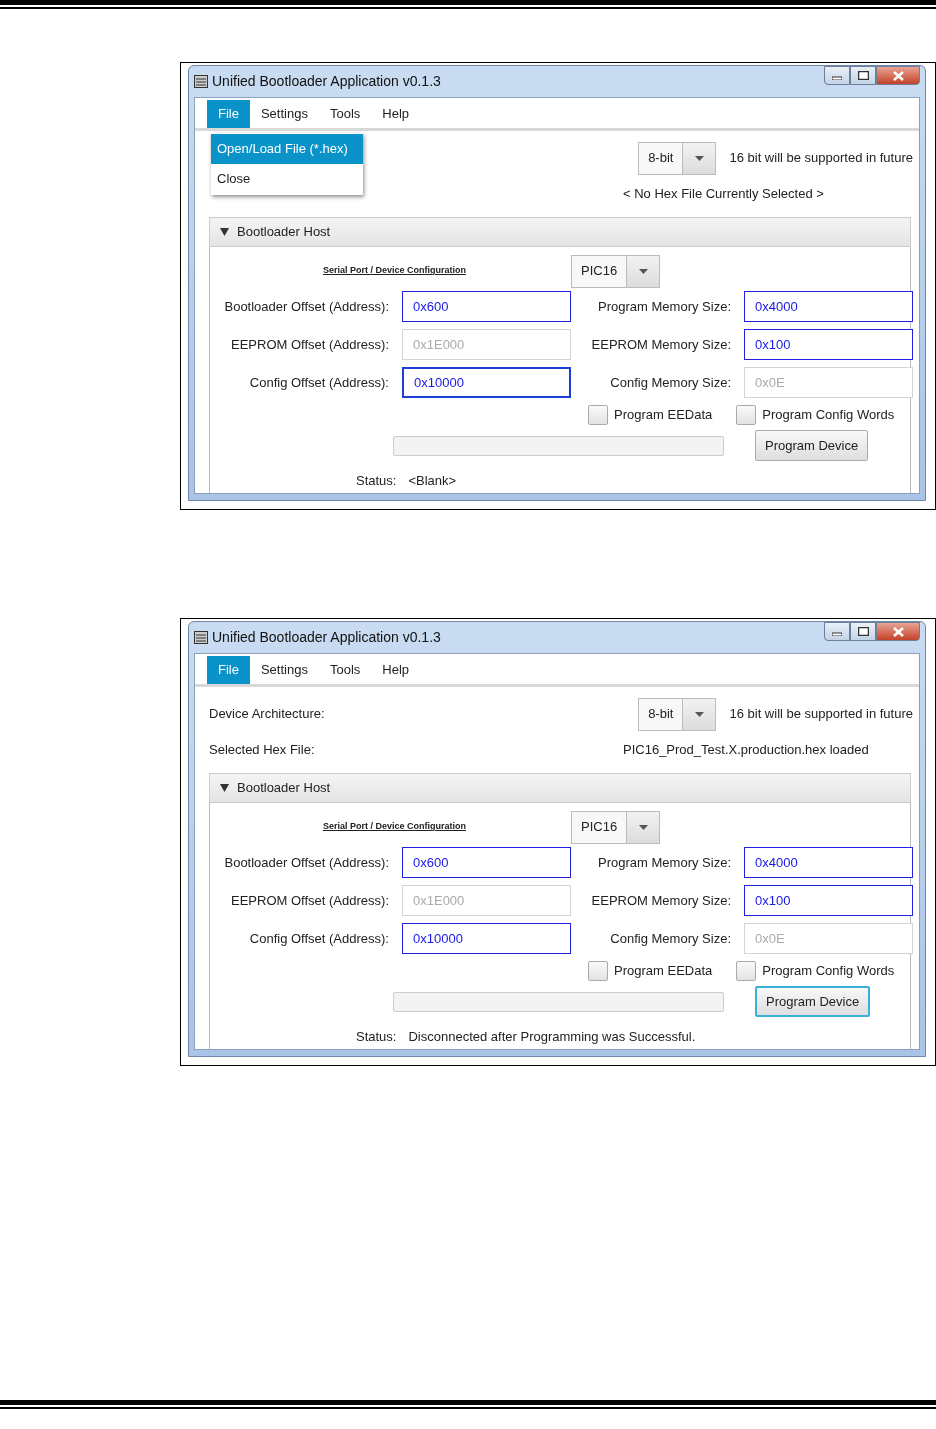 The height and width of the screenshot is (1429, 936). What do you see at coordinates (746, 750) in the screenshot?
I see `hex-file-text: PIC16_Prod_Test.X.production.hex loaded` at bounding box center [746, 750].